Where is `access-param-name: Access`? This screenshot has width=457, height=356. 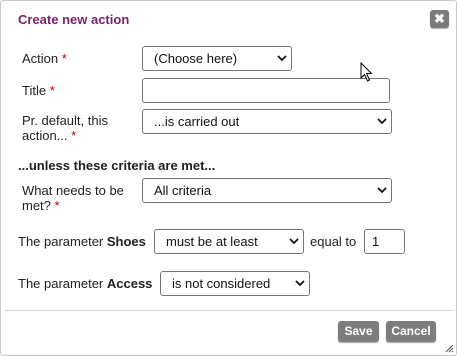 access-param-name: Access is located at coordinates (129, 283).